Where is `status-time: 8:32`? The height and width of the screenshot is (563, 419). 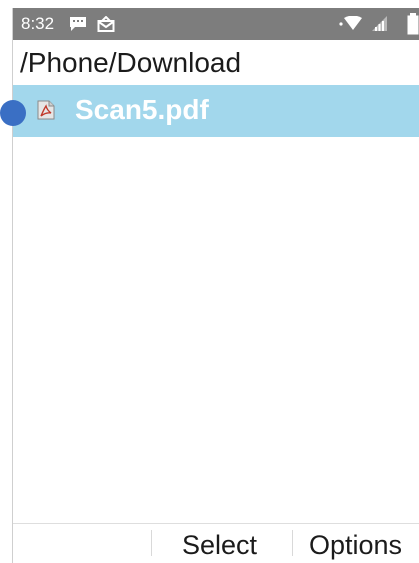 status-time: 8:32 is located at coordinates (38, 23).